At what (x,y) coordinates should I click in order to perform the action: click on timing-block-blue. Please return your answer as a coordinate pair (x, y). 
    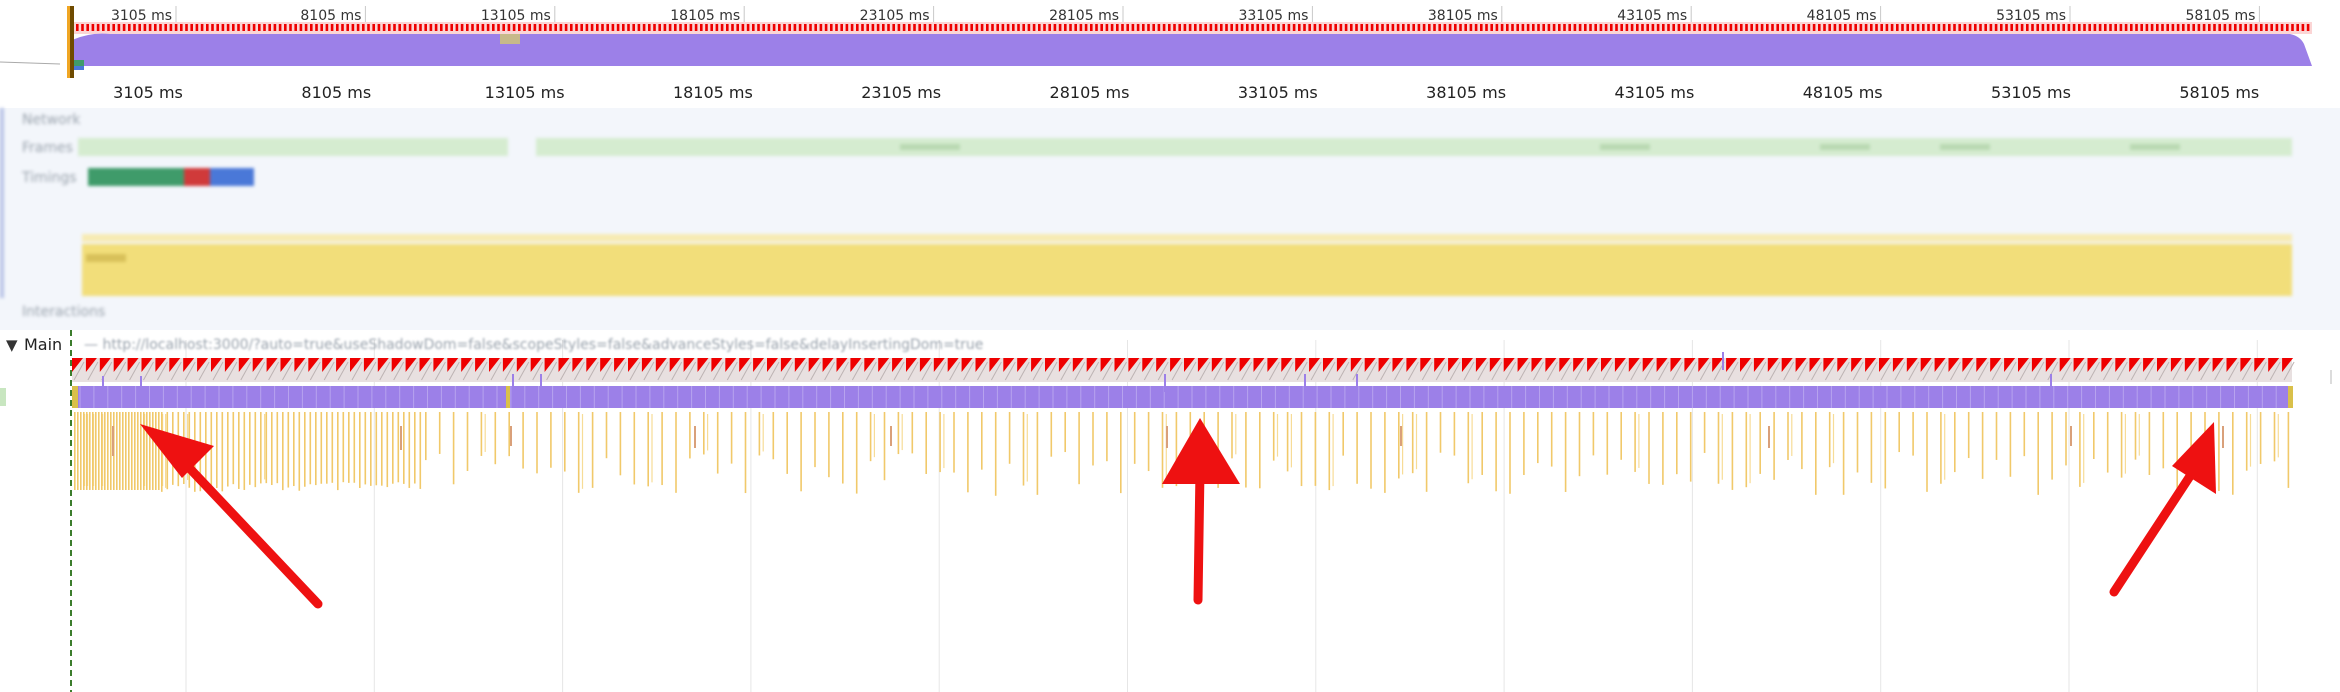
    Looking at the image, I should click on (232, 177).